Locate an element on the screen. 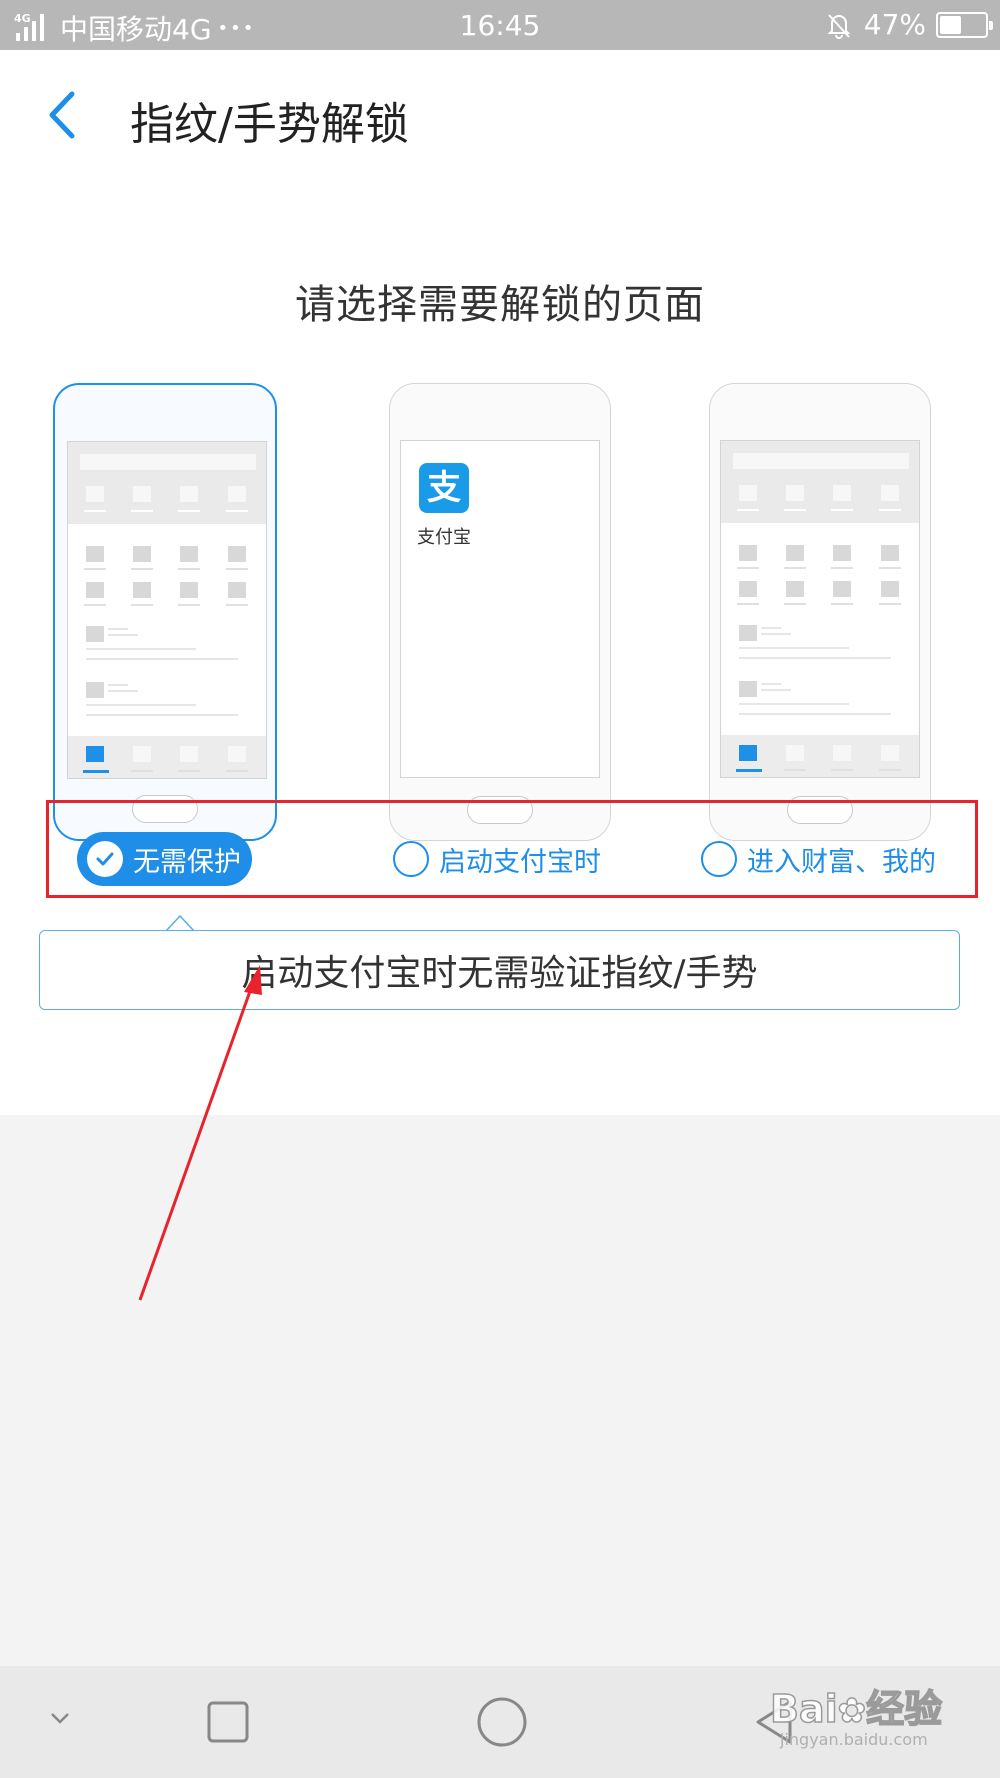 This screenshot has height=1778, width=1000. battery-icon is located at coordinates (964, 24).